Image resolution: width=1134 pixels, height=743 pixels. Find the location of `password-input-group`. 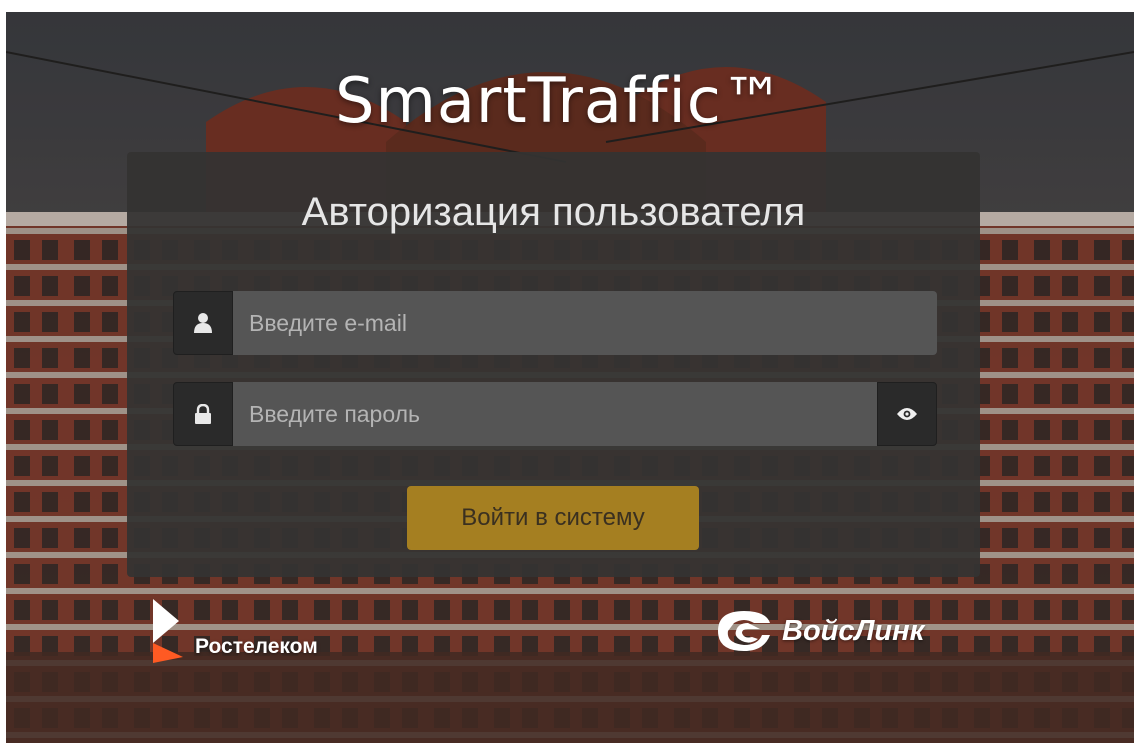

password-input-group is located at coordinates (555, 414).